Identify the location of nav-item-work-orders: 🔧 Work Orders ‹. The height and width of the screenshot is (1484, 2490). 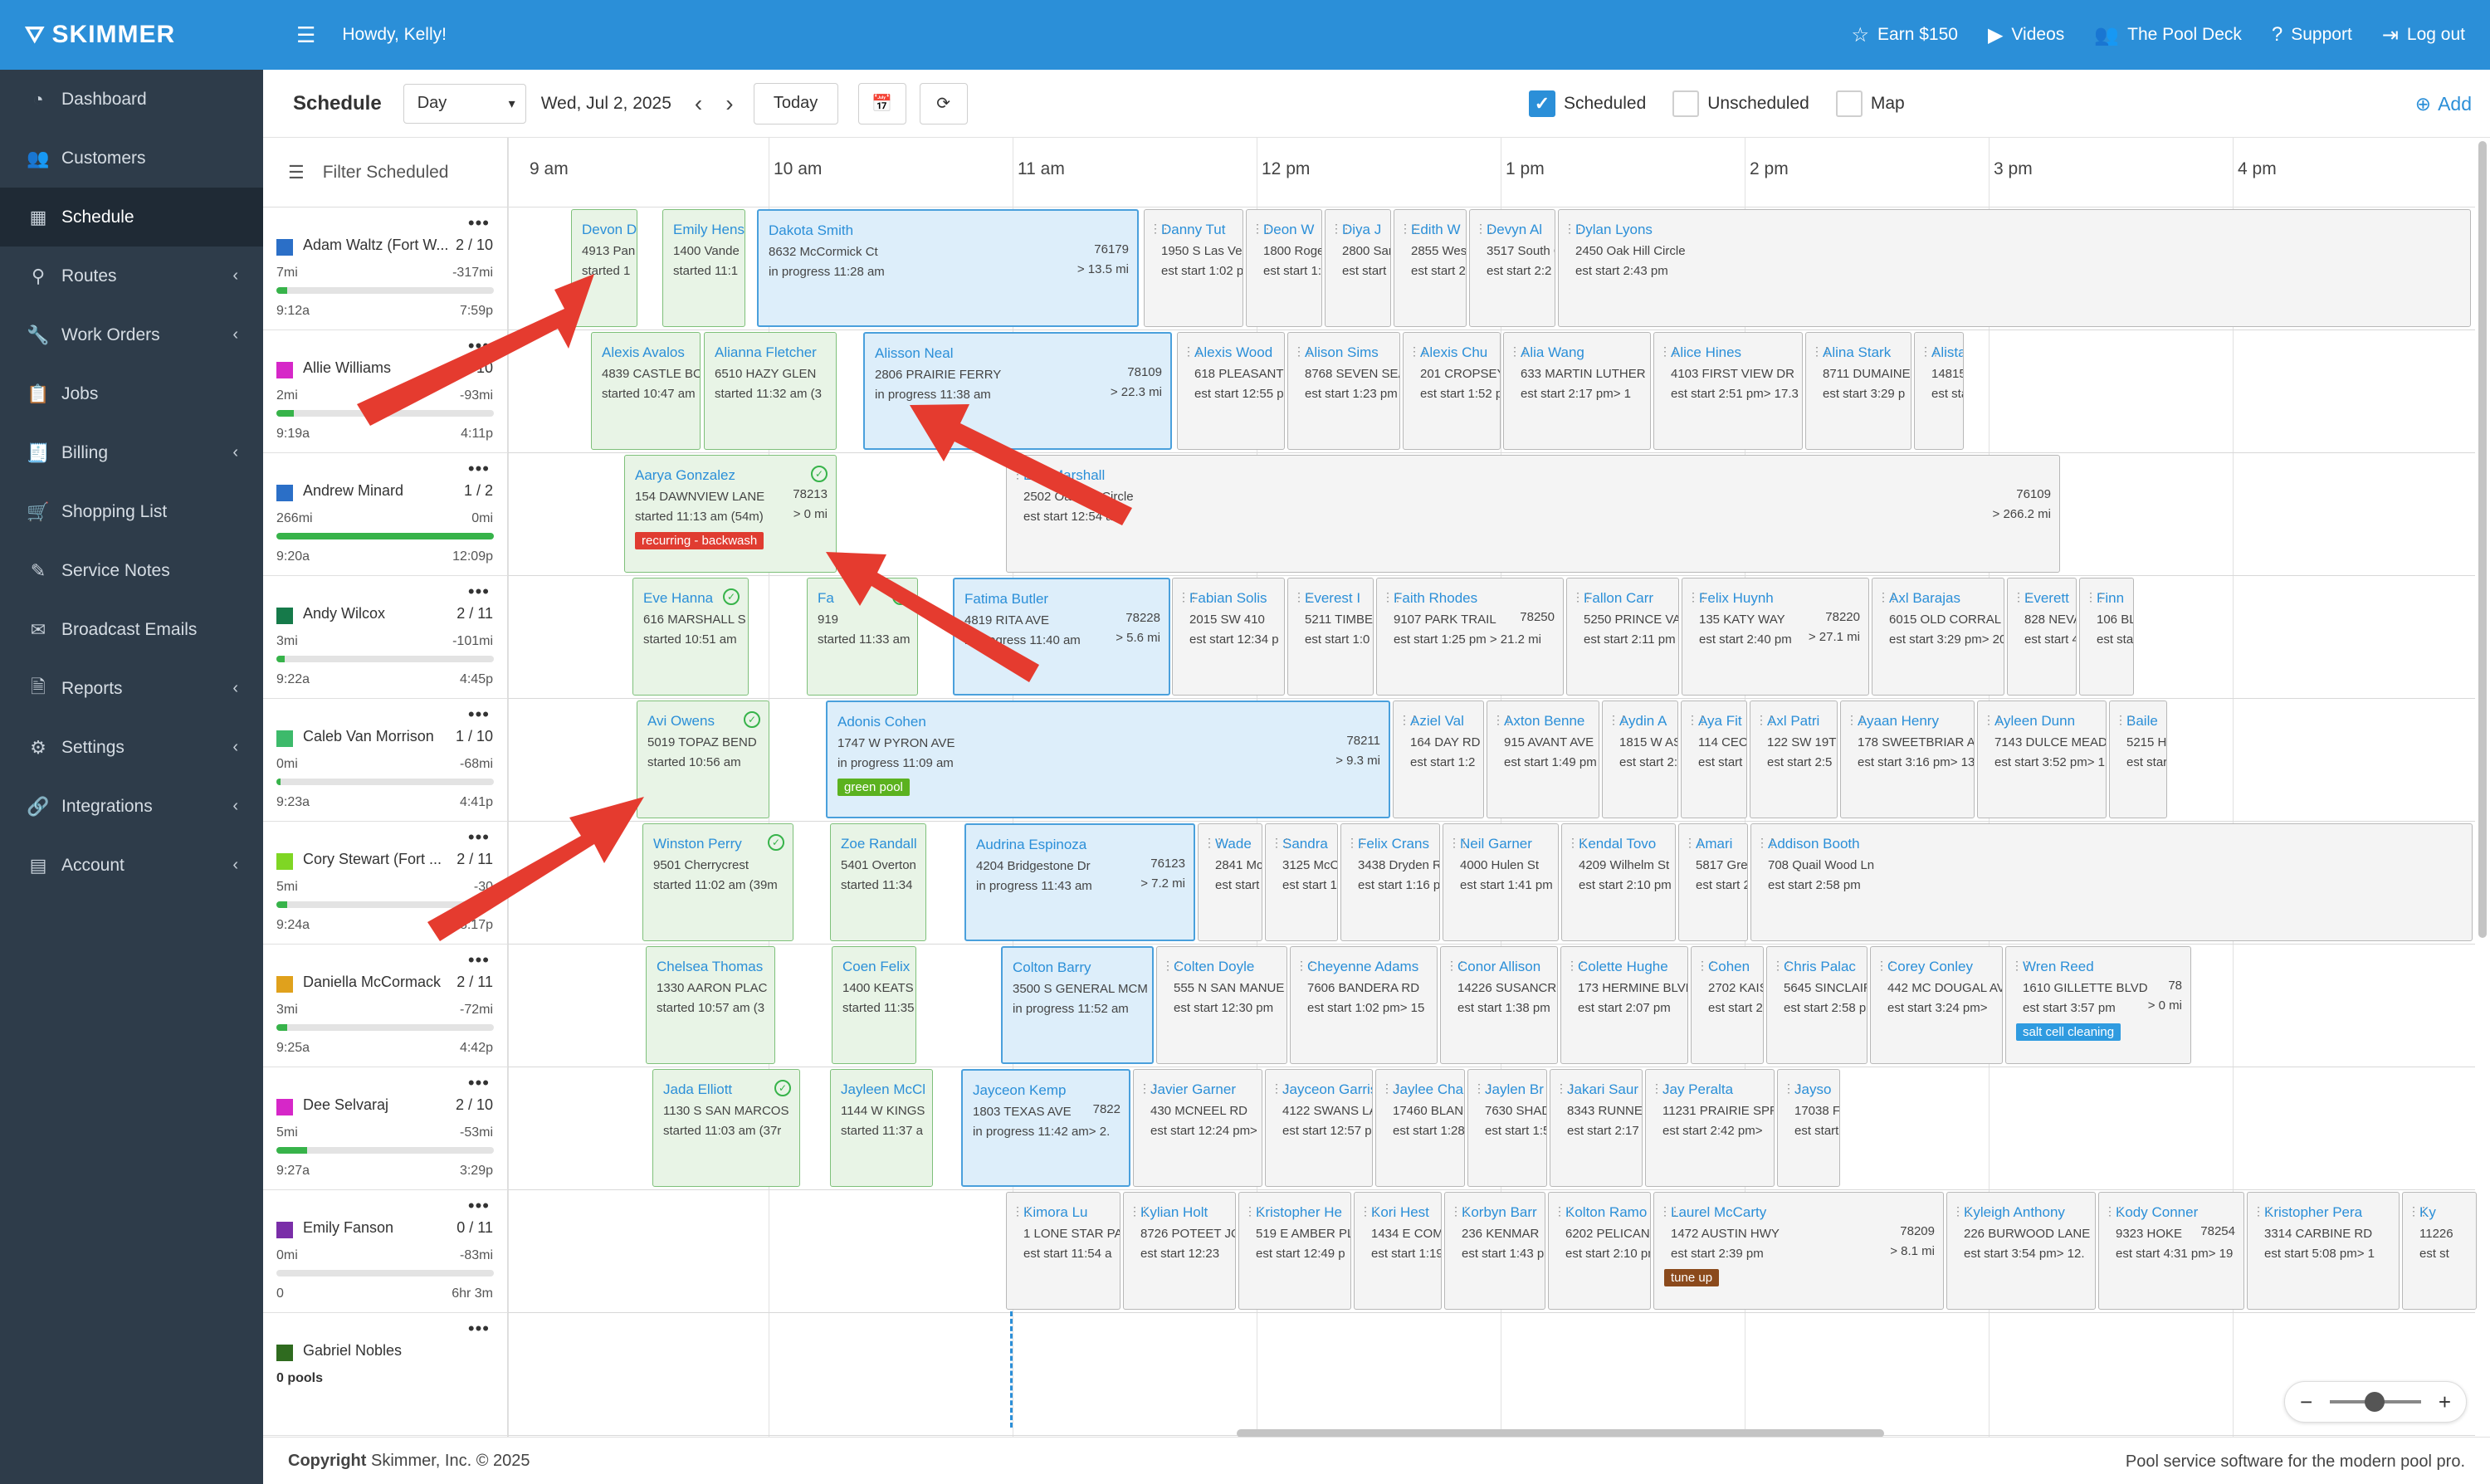
(132, 334).